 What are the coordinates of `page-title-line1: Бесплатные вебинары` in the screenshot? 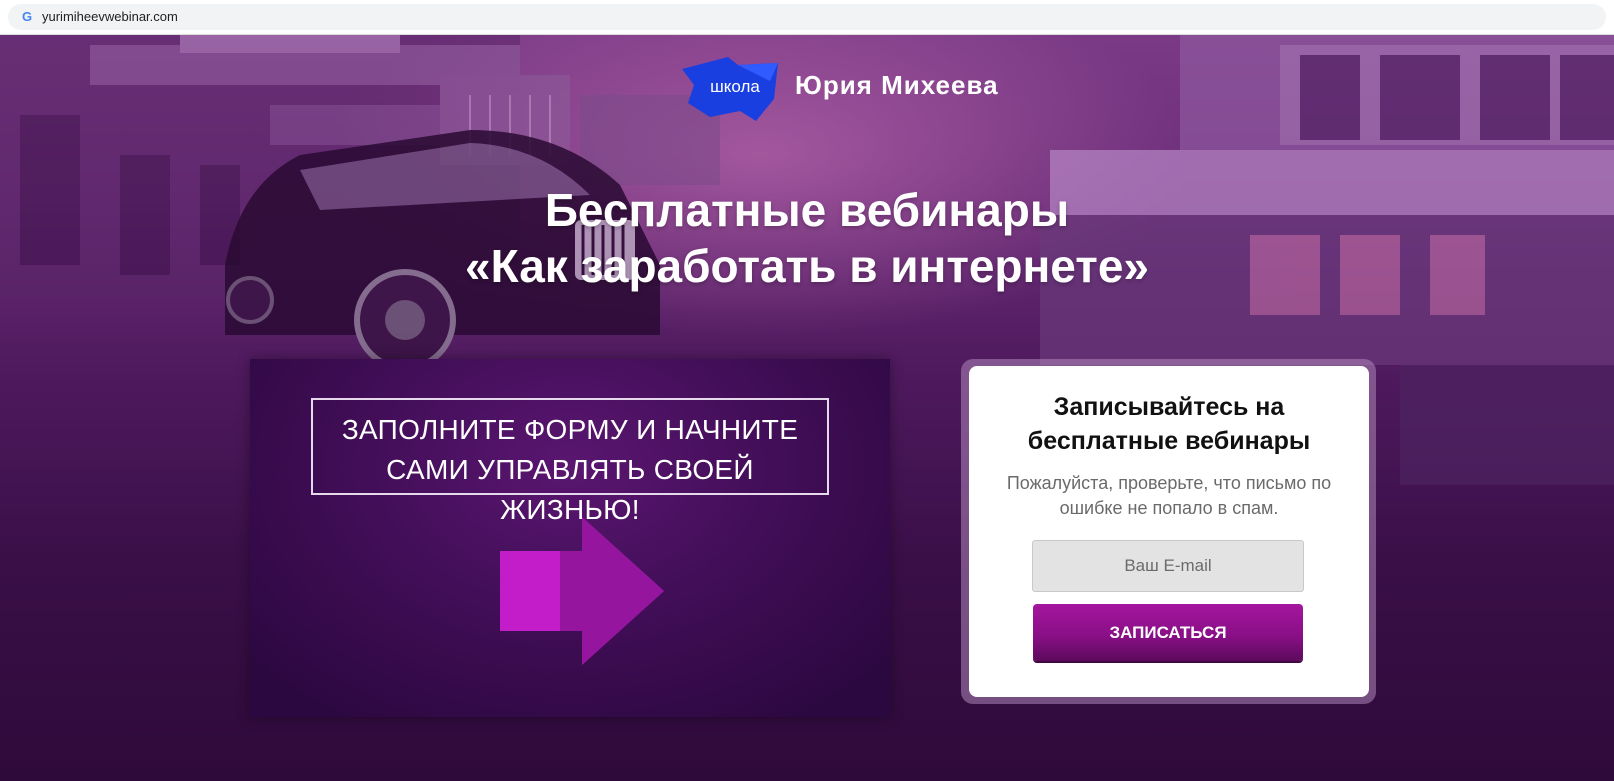 It's located at (807, 210).